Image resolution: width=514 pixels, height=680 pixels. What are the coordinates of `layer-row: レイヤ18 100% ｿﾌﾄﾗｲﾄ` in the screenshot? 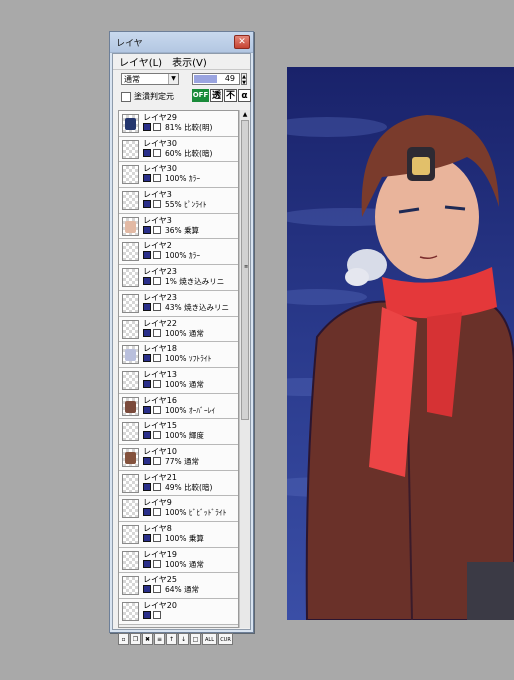 It's located at (178, 355).